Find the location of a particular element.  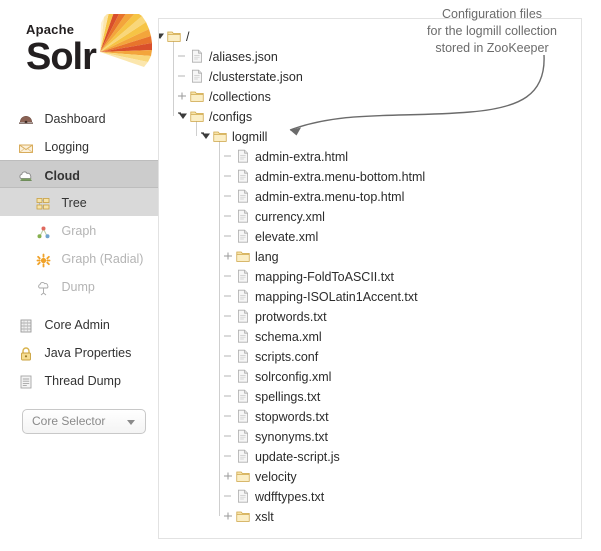

tree-file-node: admin-extra.html is located at coordinates (370, 156).